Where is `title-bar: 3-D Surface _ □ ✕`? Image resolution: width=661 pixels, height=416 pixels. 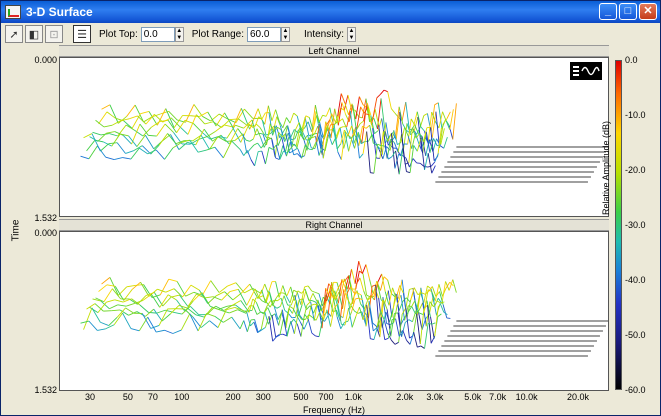 title-bar: 3-D Surface _ □ ✕ is located at coordinates (330, 12).